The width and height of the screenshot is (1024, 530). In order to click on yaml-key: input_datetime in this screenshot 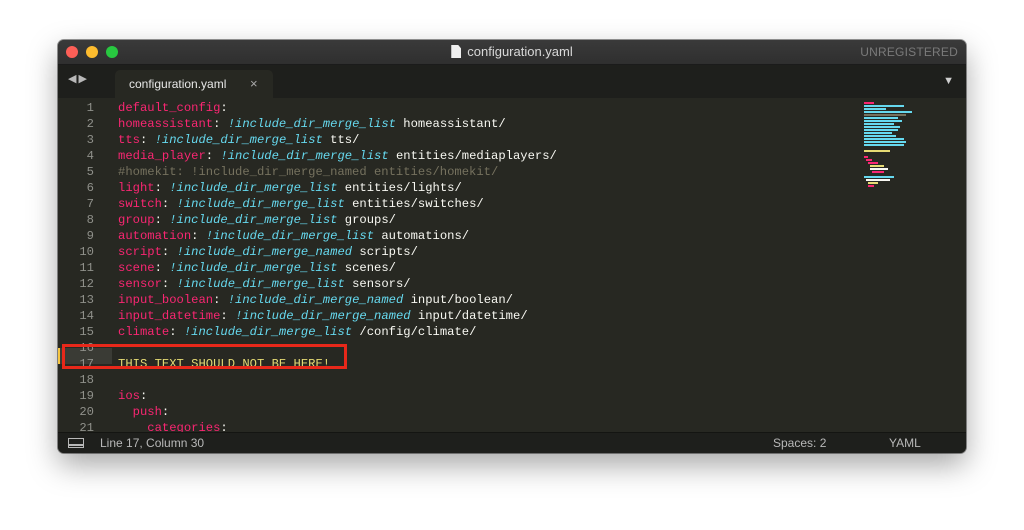, I will do `click(169, 316)`.